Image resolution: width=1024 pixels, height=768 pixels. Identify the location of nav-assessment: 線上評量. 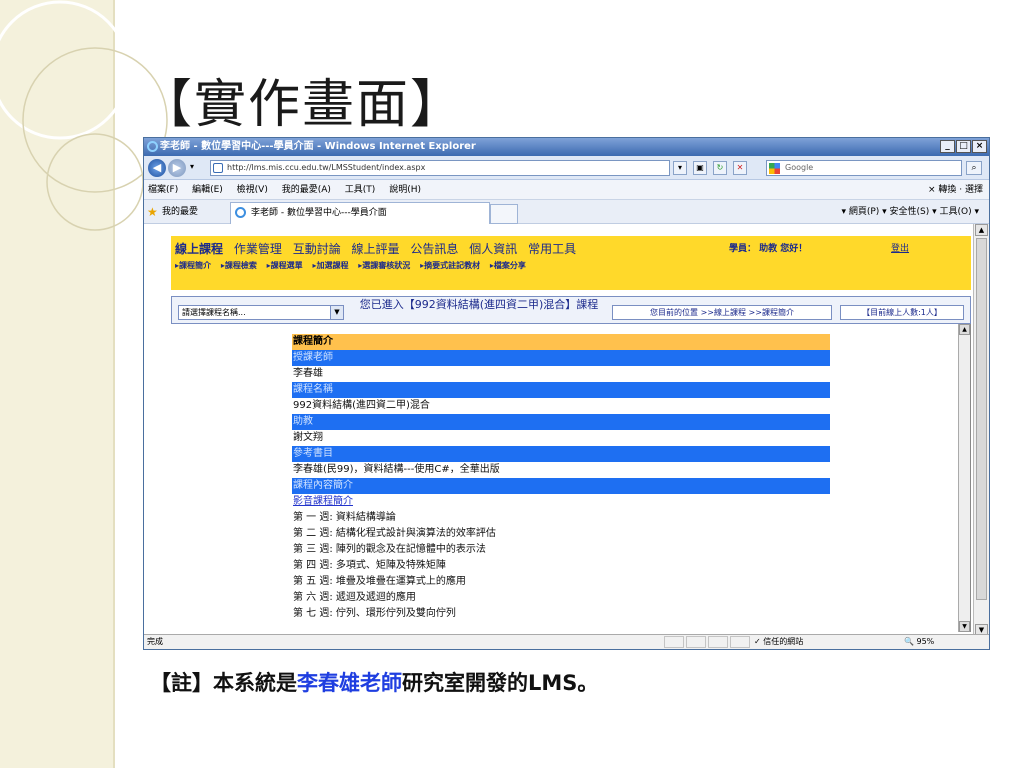
(376, 249).